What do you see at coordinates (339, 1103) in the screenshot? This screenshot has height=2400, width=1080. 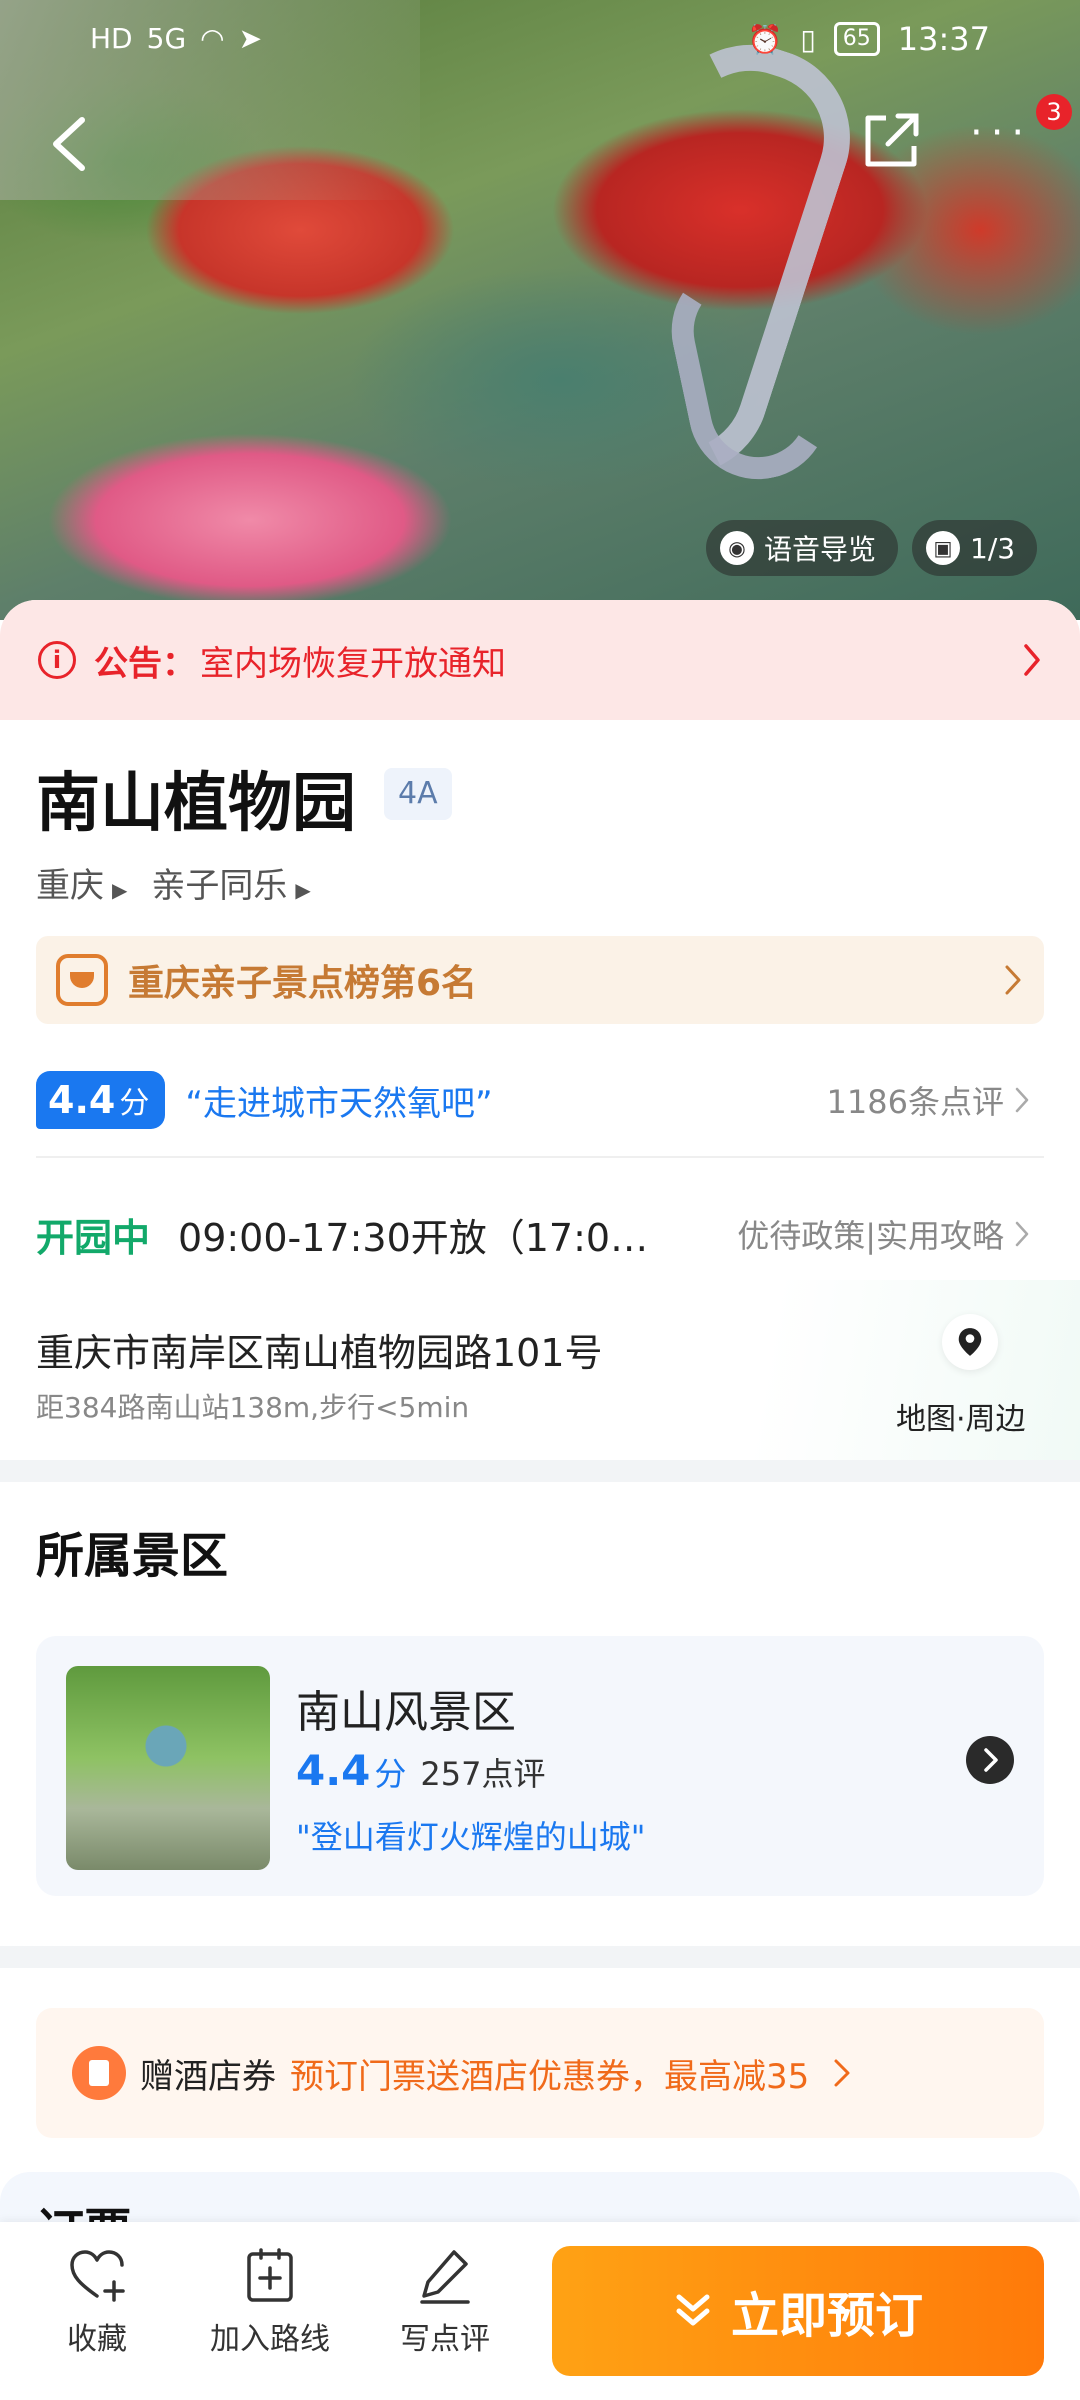 I see `review-quote: “走进城市天然氧吧”` at bounding box center [339, 1103].